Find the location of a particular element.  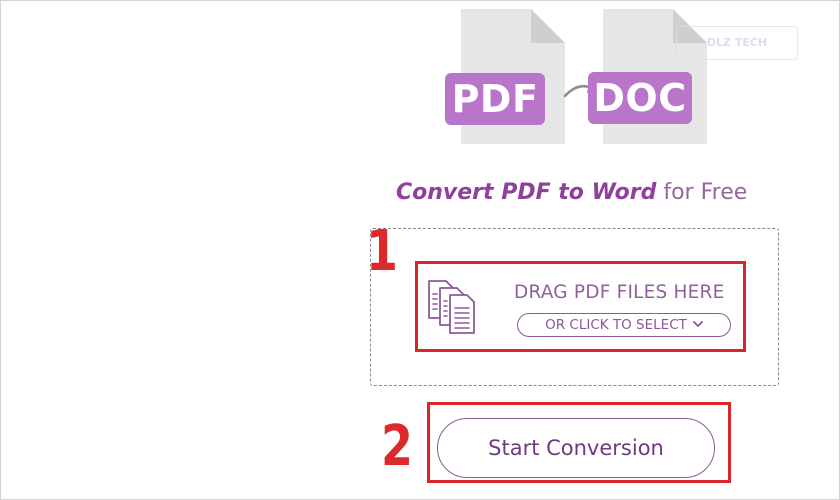

select-label: OR CLICK TO SELECT is located at coordinates (616, 325).